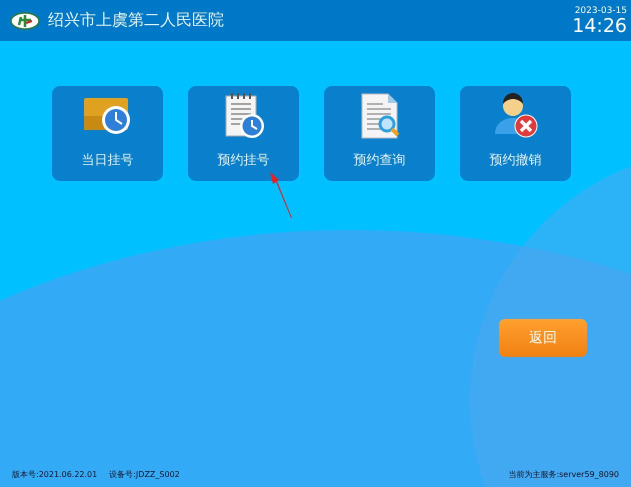  What do you see at coordinates (25, 21) in the screenshot?
I see `hospital-logo-icon` at bounding box center [25, 21].